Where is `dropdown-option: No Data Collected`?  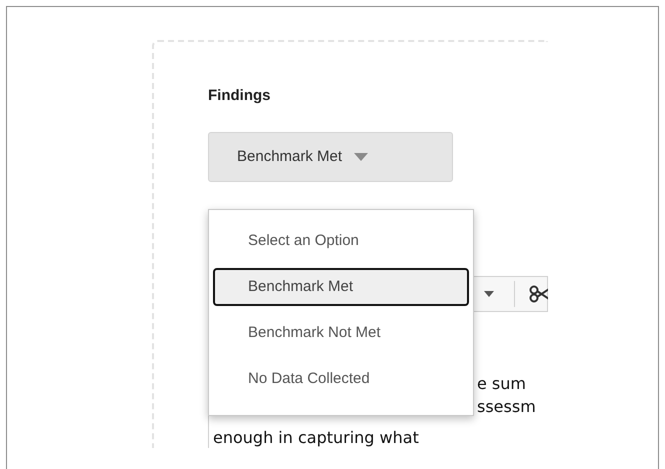 dropdown-option: No Data Collected is located at coordinates (341, 379).